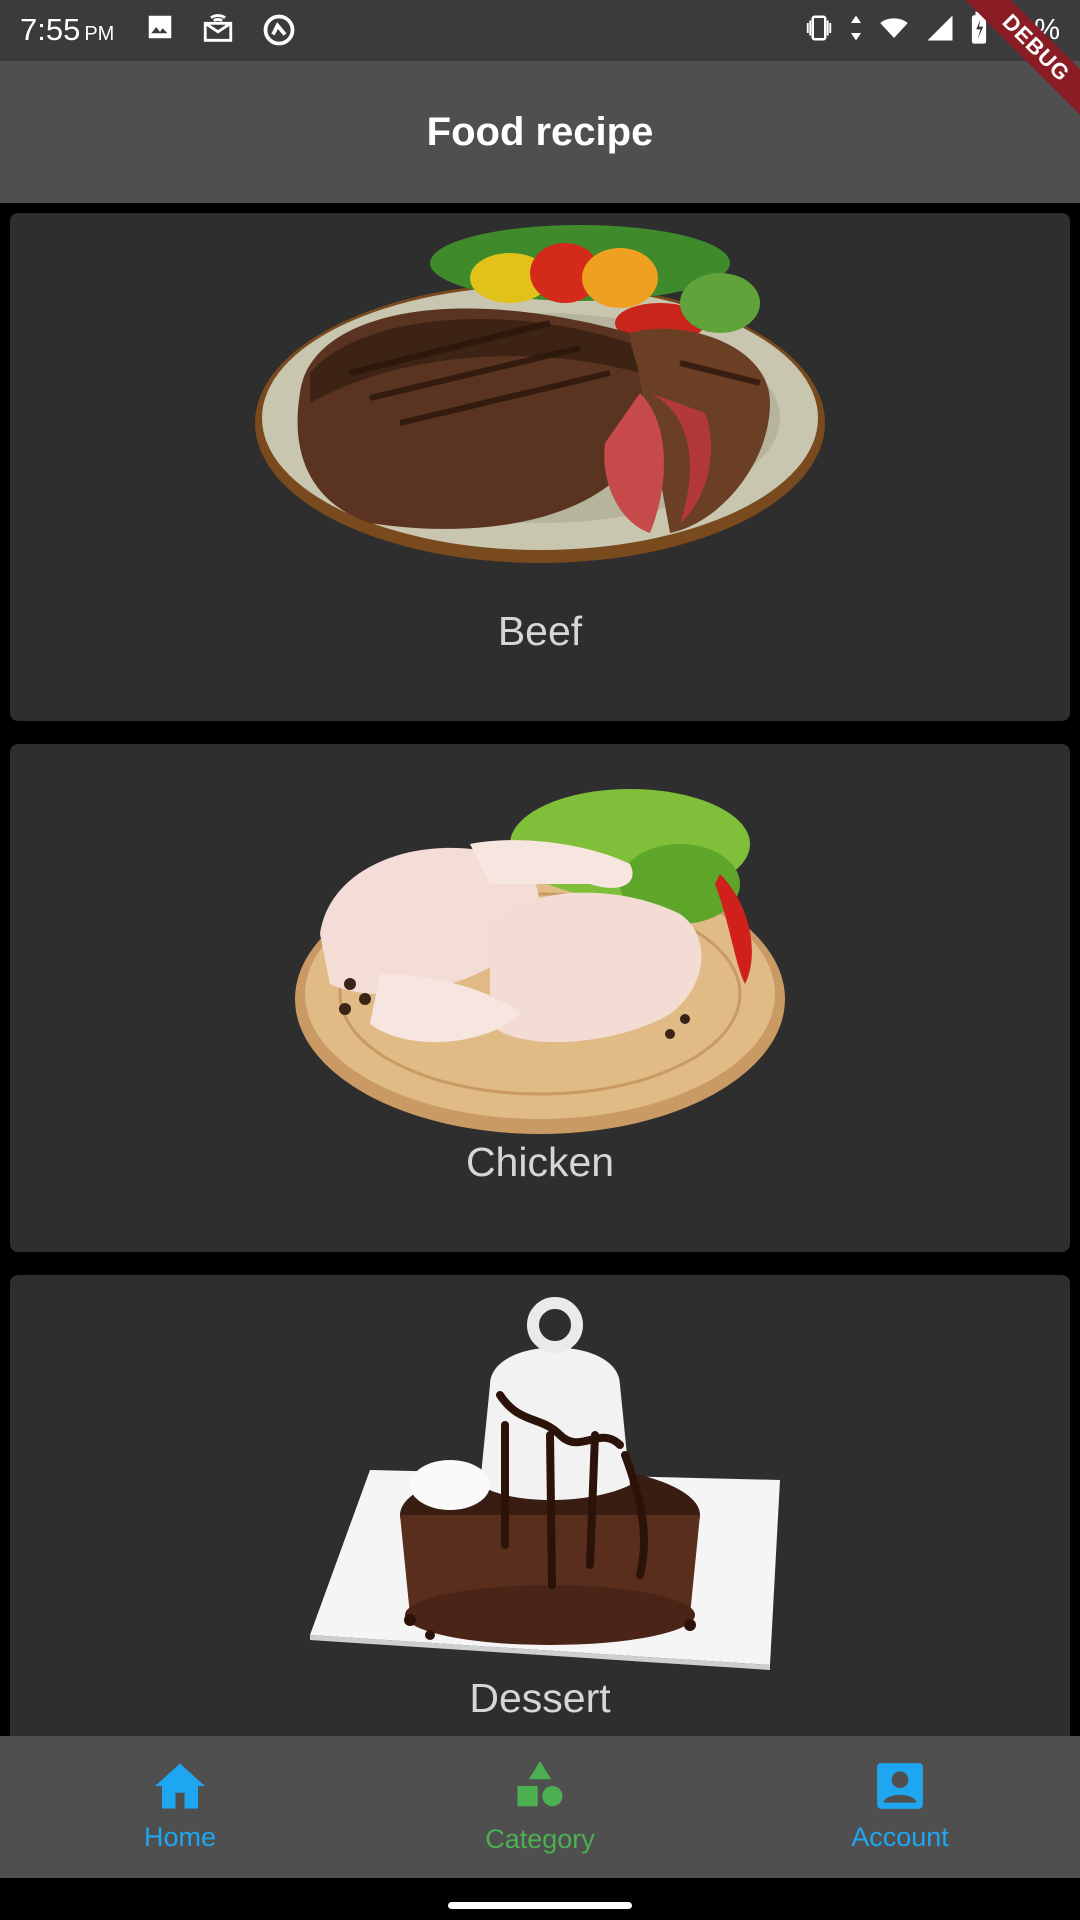 The image size is (1080, 1920). I want to click on page-title: Food recipe, so click(540, 131).